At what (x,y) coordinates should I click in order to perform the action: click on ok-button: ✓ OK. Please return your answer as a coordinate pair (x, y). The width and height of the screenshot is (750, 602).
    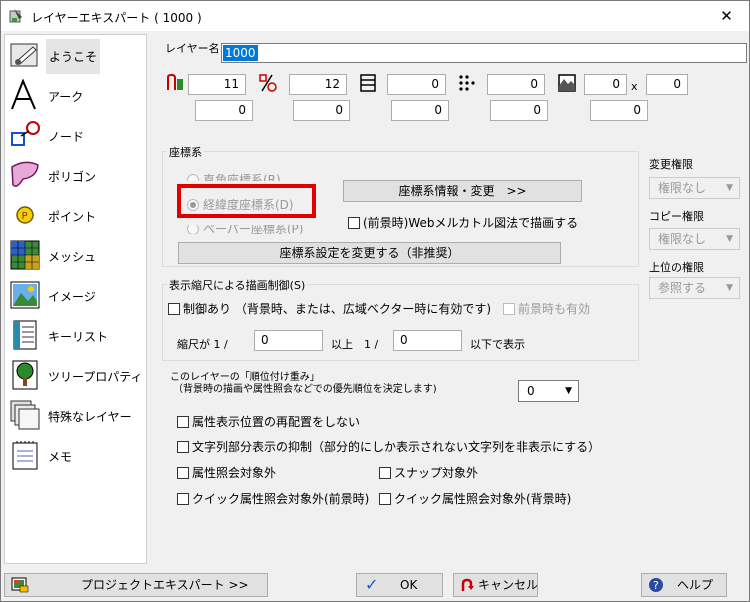
    Looking at the image, I should click on (399, 585).